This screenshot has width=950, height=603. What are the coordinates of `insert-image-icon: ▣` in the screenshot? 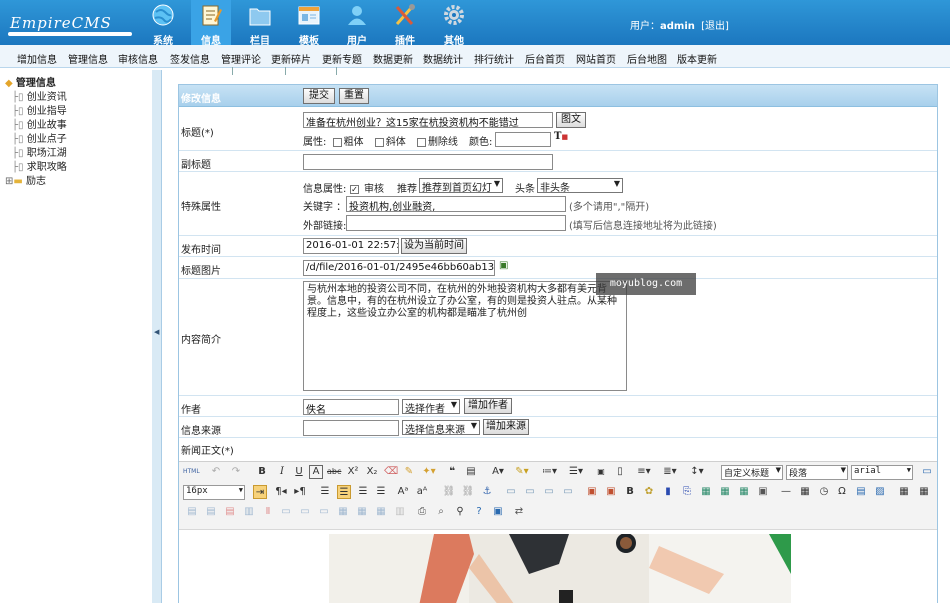 It's located at (592, 492).